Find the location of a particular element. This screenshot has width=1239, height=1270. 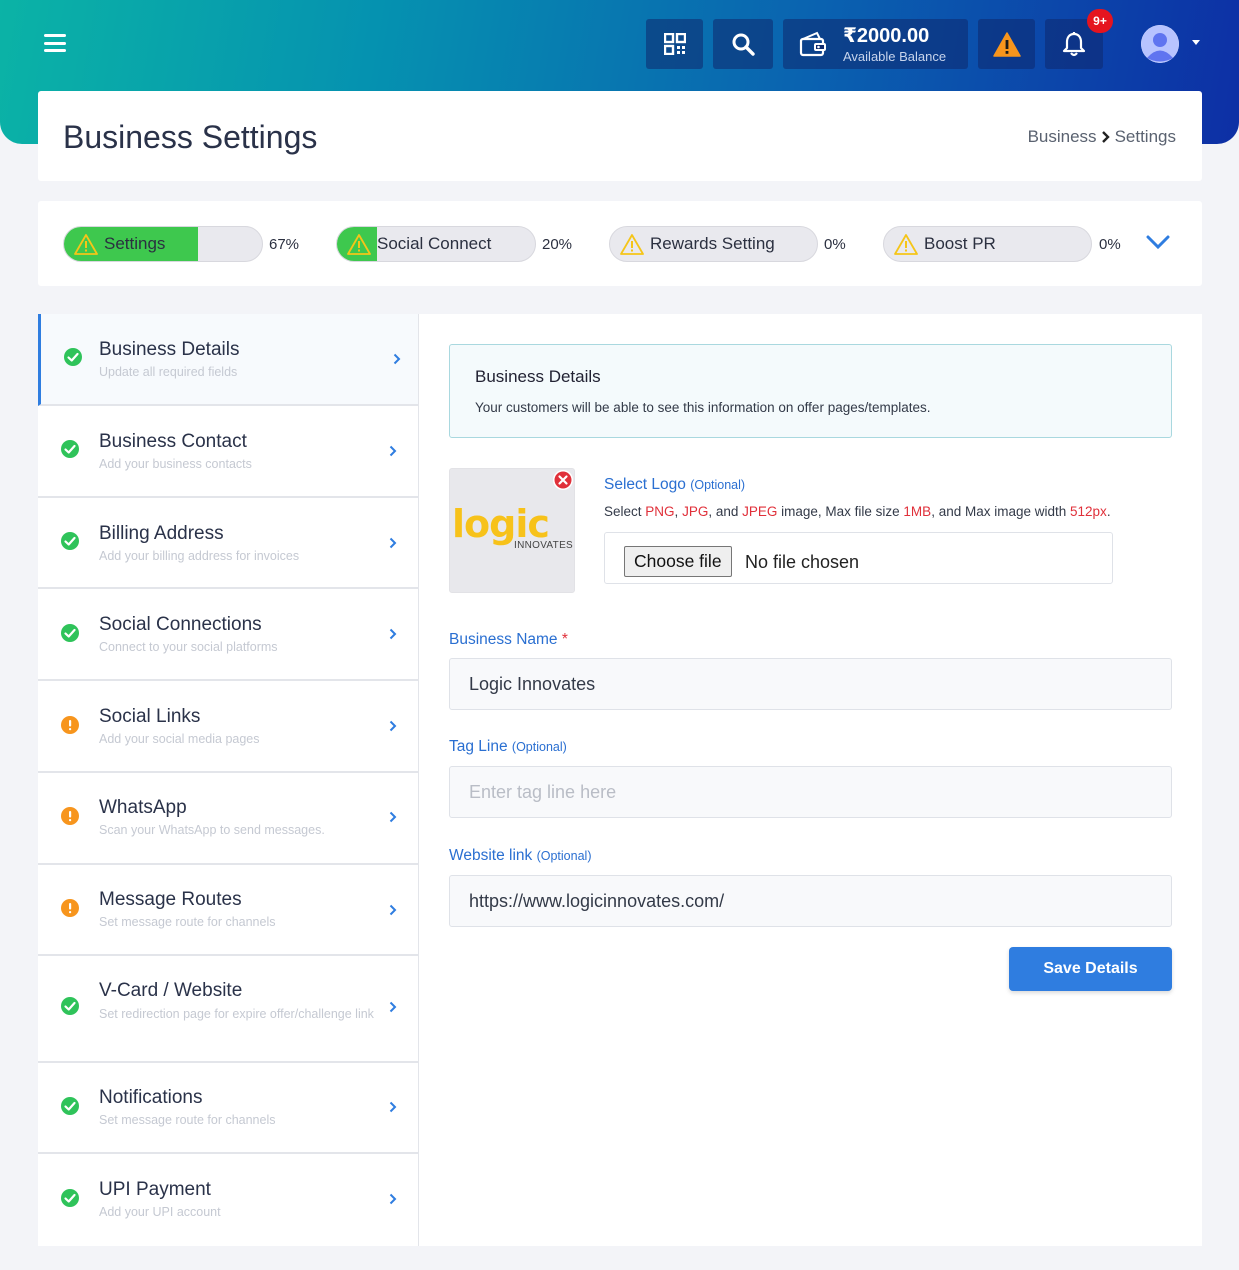

sidebar-item-title: Business Contact is located at coordinates (173, 441).